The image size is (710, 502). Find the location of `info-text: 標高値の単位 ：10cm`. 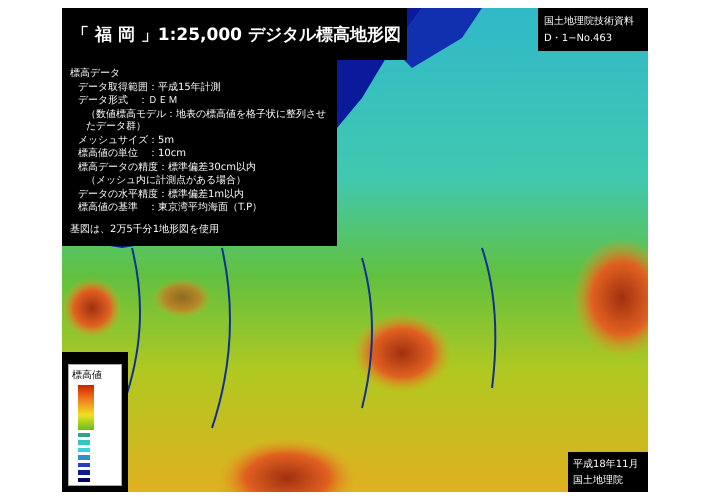

info-text: 標高値の単位 ：10cm is located at coordinates (132, 154).